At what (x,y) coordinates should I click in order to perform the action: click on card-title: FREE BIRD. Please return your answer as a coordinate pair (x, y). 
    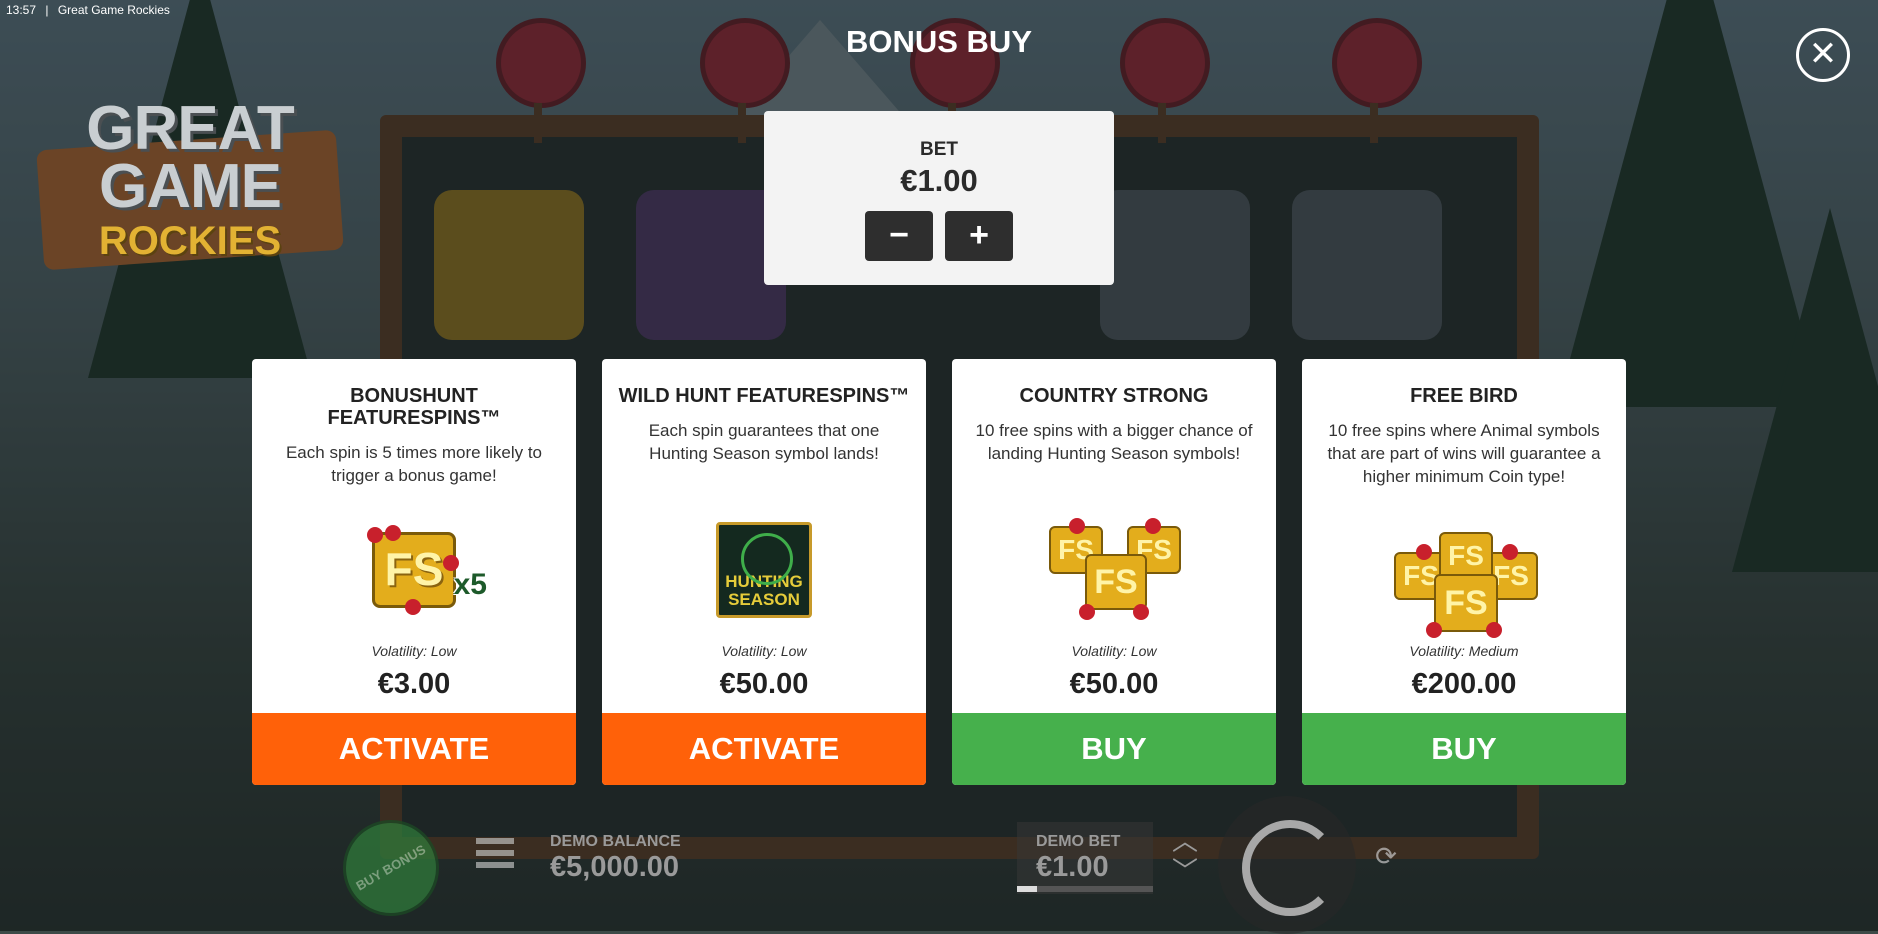
    Looking at the image, I should click on (1464, 396).